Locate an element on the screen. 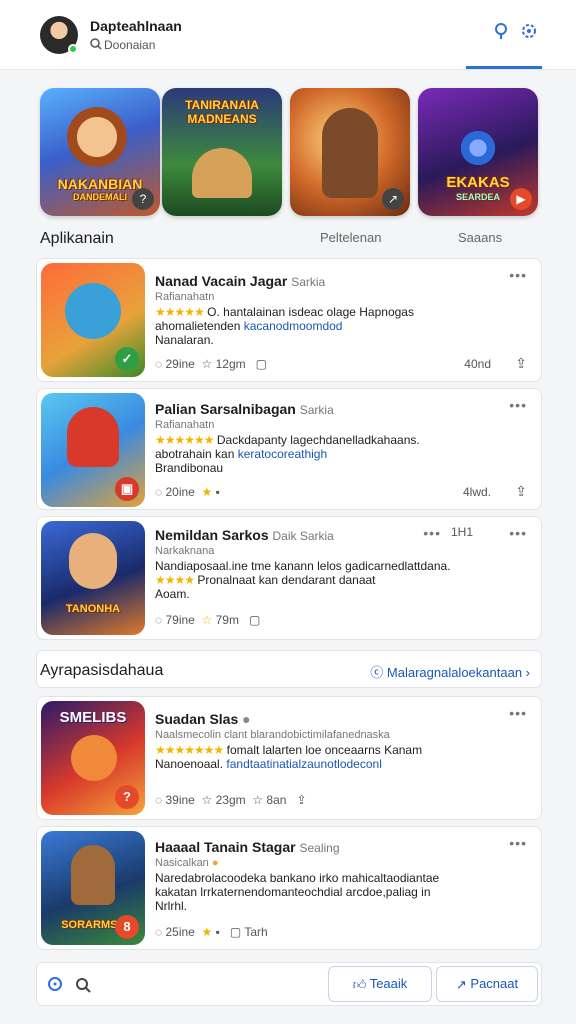 This screenshot has width=576, height=1024. check-icon: ✓ is located at coordinates (127, 359).